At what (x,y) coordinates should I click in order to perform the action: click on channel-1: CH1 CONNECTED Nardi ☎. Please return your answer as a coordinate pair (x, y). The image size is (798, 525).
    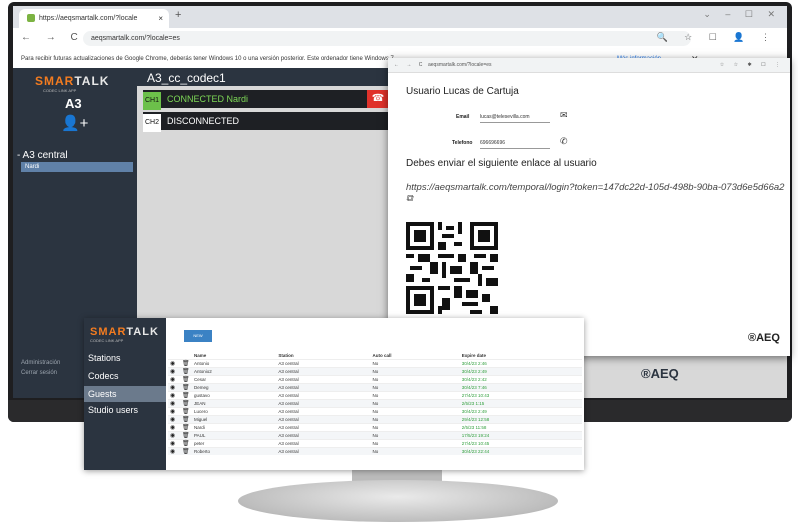
    Looking at the image, I should click on (266, 100).